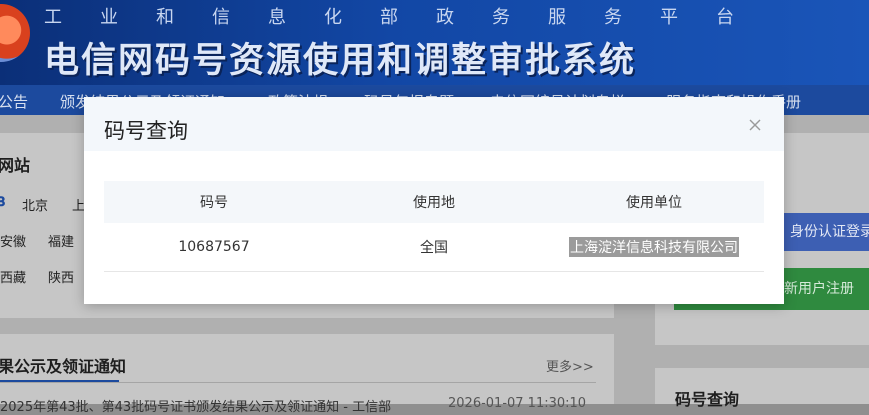 Image resolution: width=869 pixels, height=415 pixels. Describe the element at coordinates (214, 247) in the screenshot. I see `cell-number: 10687567` at that location.